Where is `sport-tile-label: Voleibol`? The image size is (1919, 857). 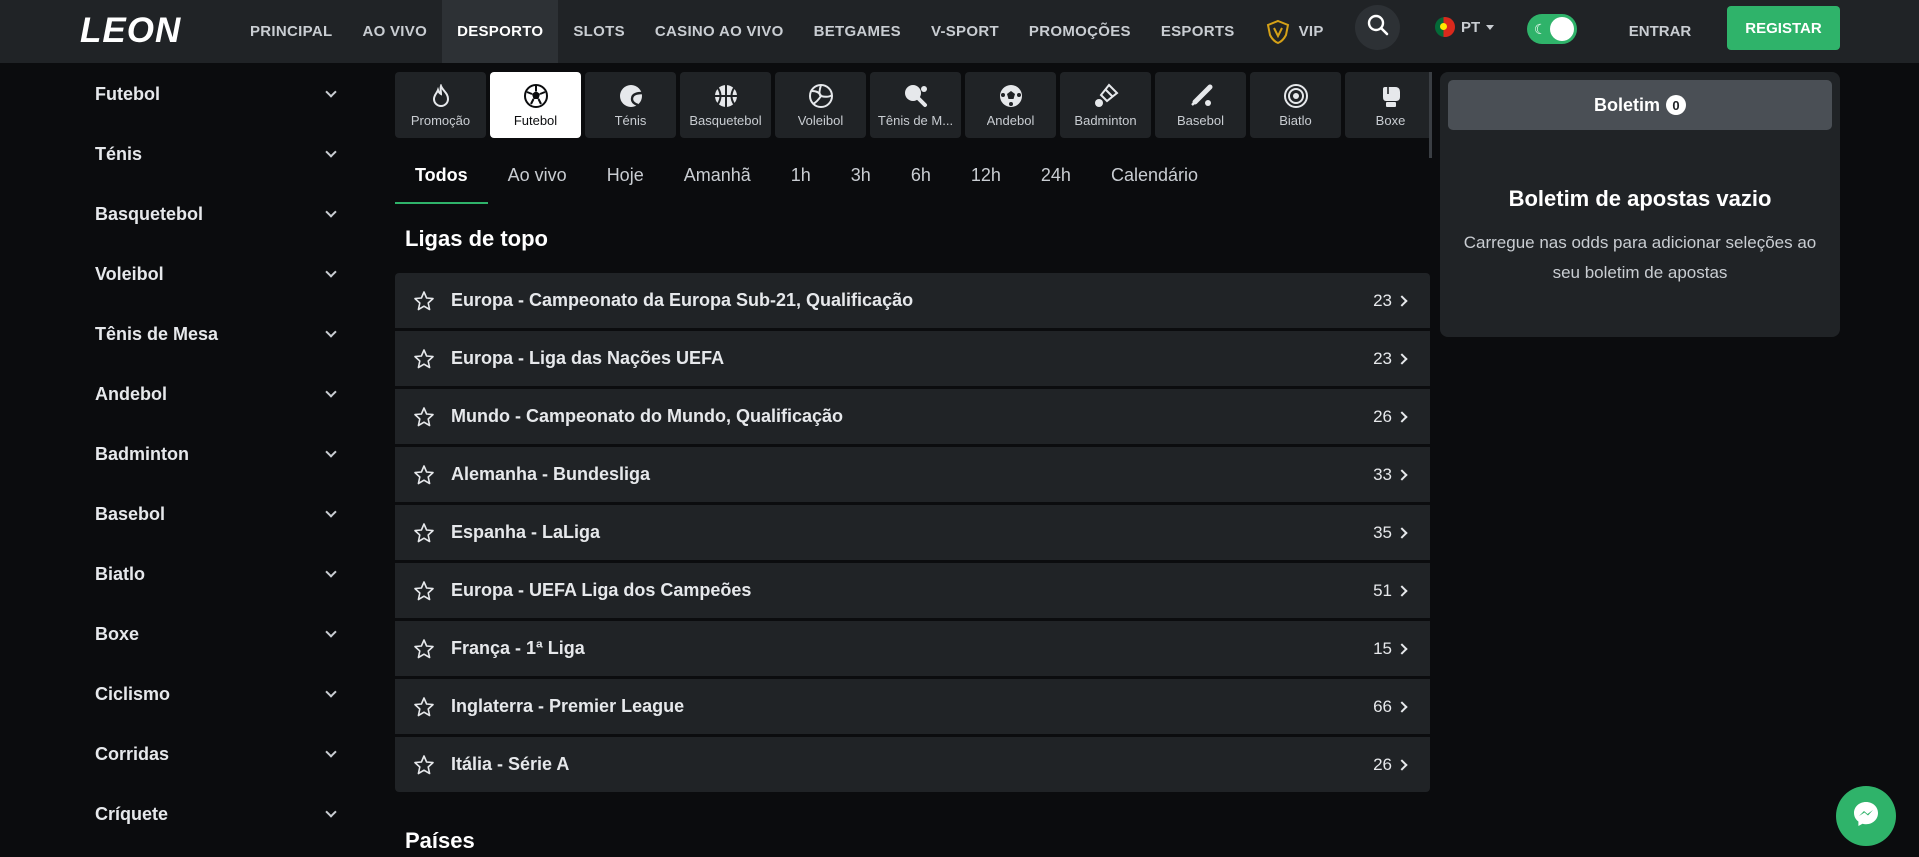
sport-tile-label: Voleibol is located at coordinates (820, 120).